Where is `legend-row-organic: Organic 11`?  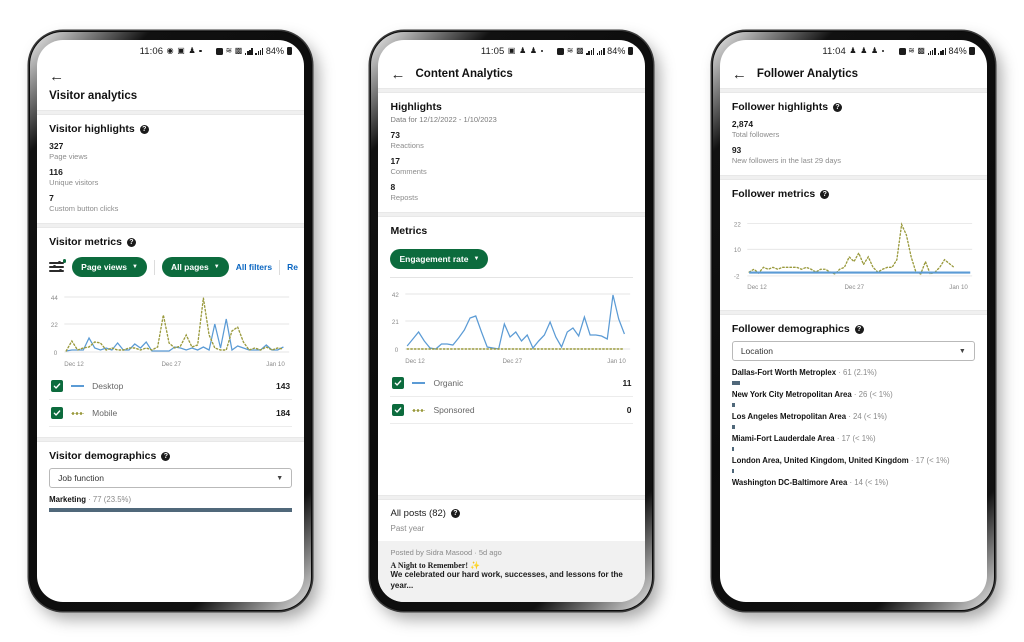 legend-row-organic: Organic 11 is located at coordinates (512, 383).